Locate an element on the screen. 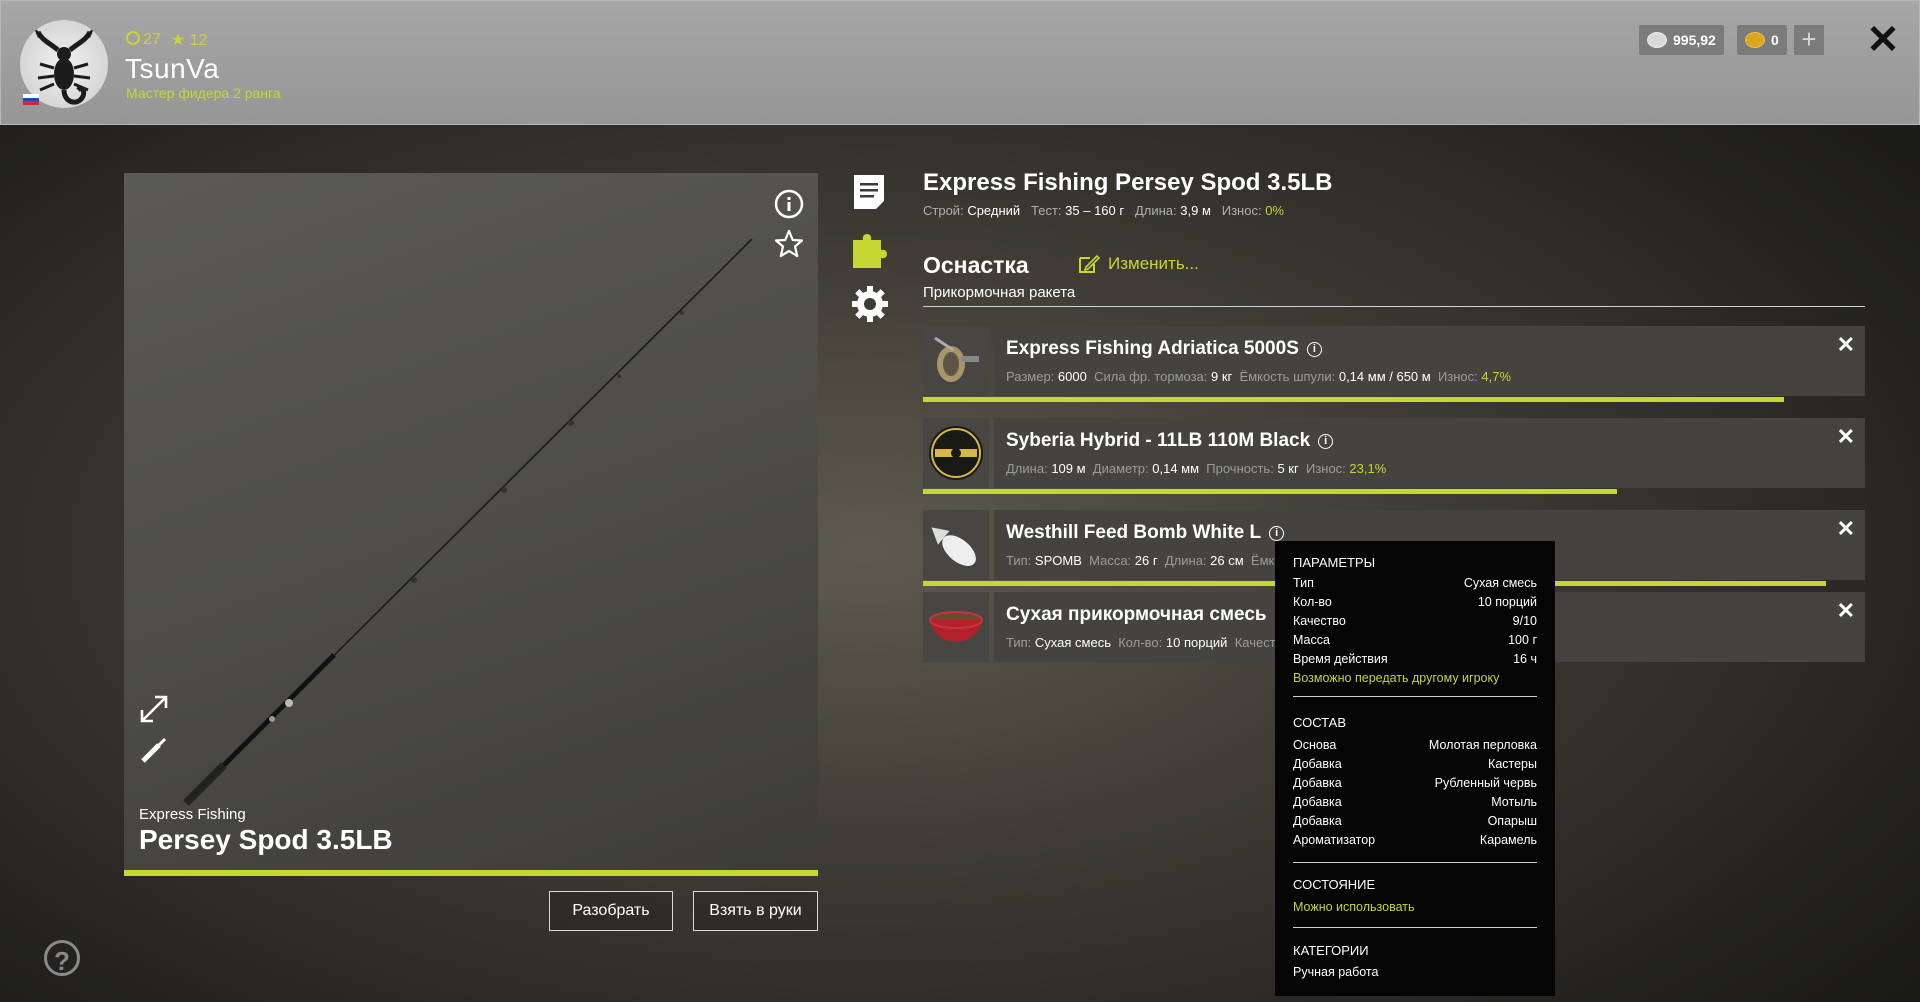 The image size is (1920, 1002). star-icon: ★ is located at coordinates (178, 40).